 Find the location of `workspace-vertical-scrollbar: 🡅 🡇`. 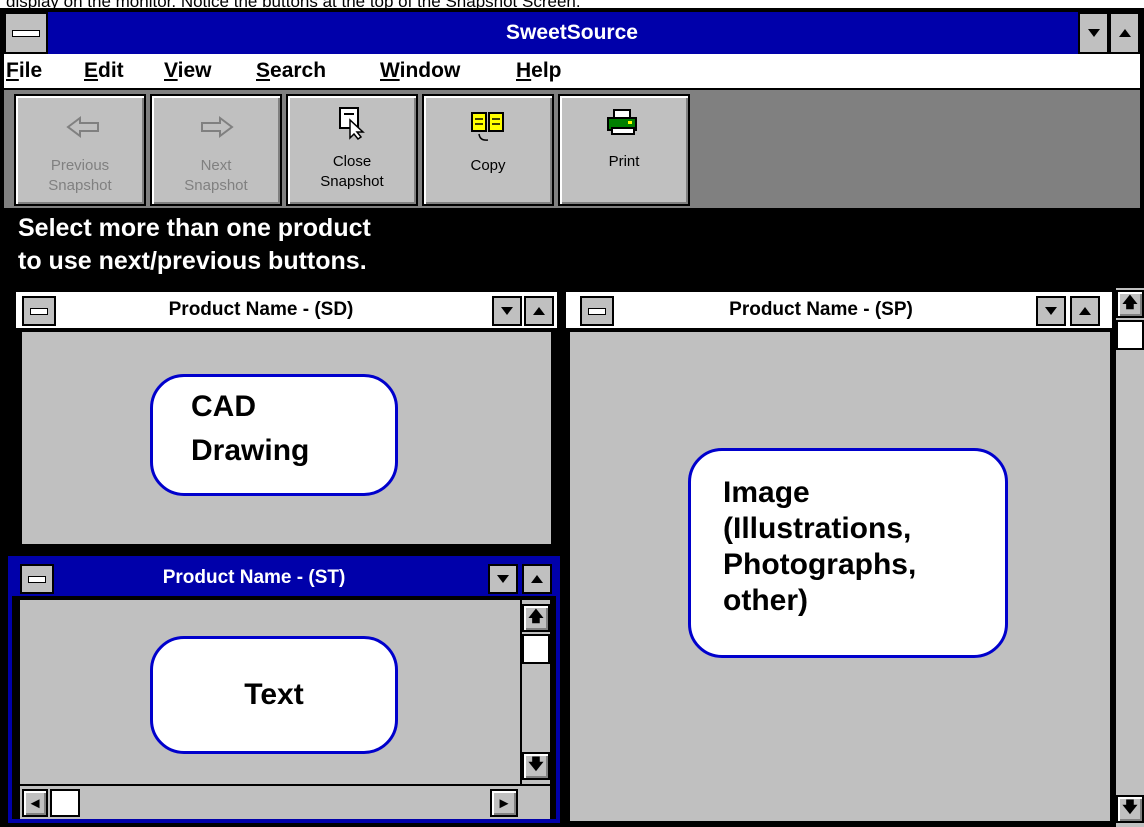

workspace-vertical-scrollbar: 🡅 🡇 is located at coordinates (1129, 557).